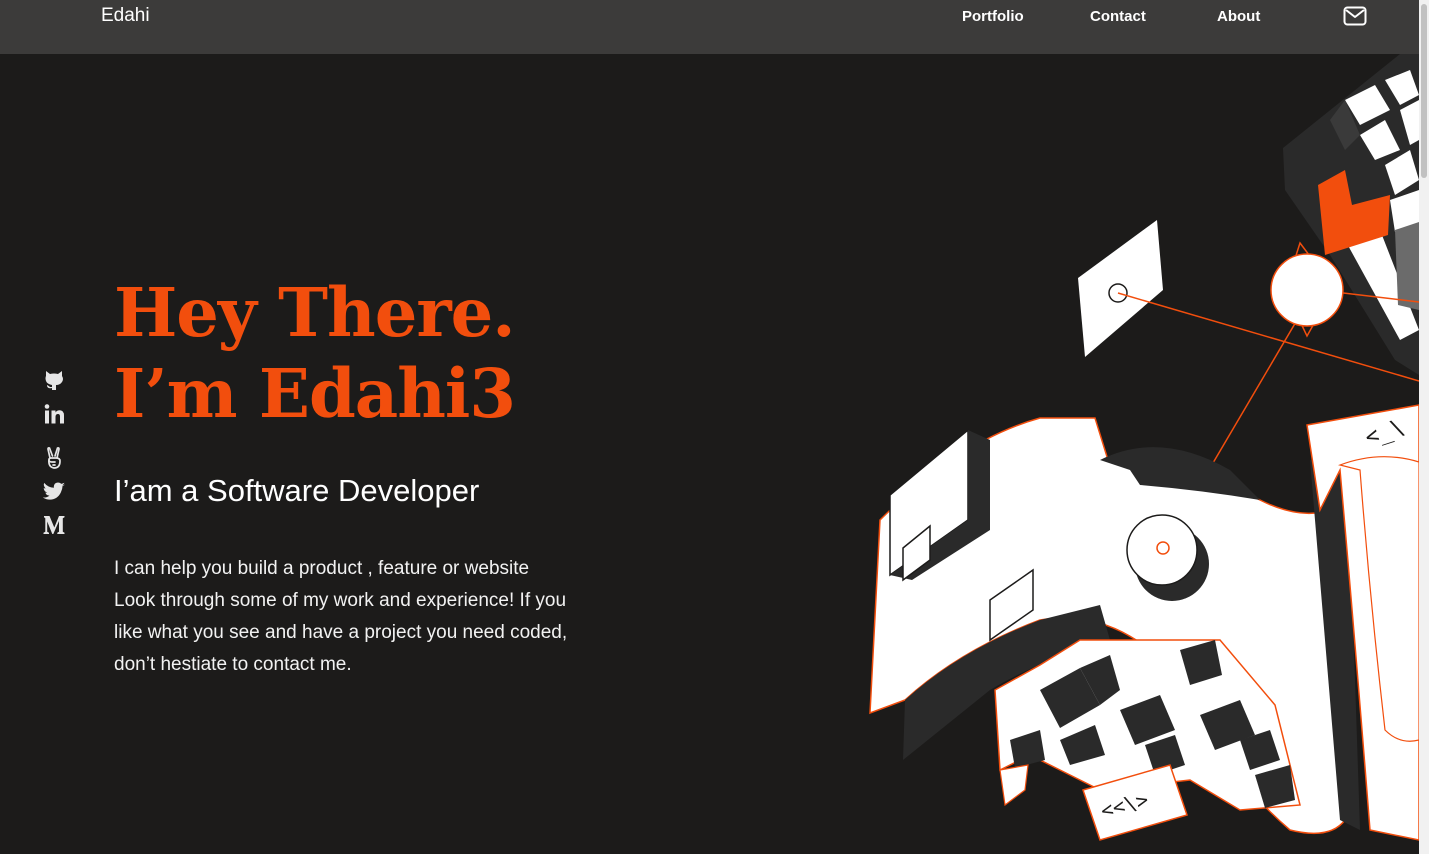 The height and width of the screenshot is (854, 1429). I want to click on scrollbar-thumb, so click(1424, 91).